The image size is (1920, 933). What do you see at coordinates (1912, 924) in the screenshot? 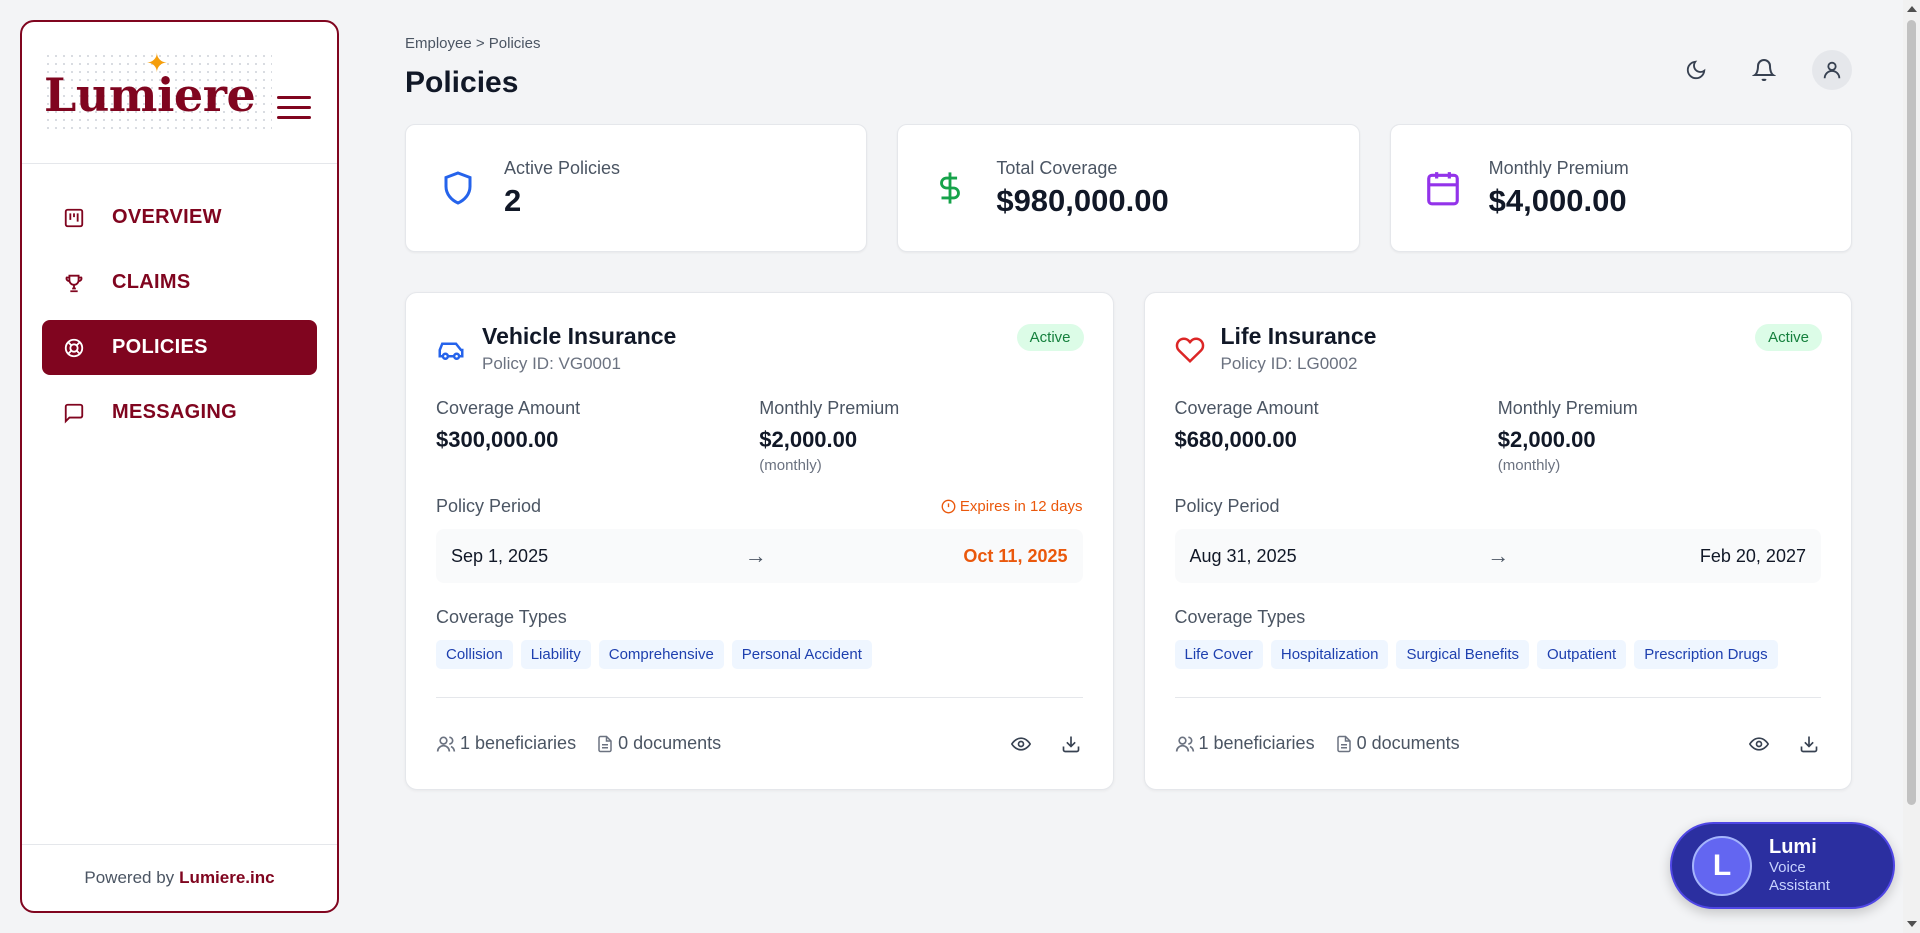
I see `scroll-down-icon` at bounding box center [1912, 924].